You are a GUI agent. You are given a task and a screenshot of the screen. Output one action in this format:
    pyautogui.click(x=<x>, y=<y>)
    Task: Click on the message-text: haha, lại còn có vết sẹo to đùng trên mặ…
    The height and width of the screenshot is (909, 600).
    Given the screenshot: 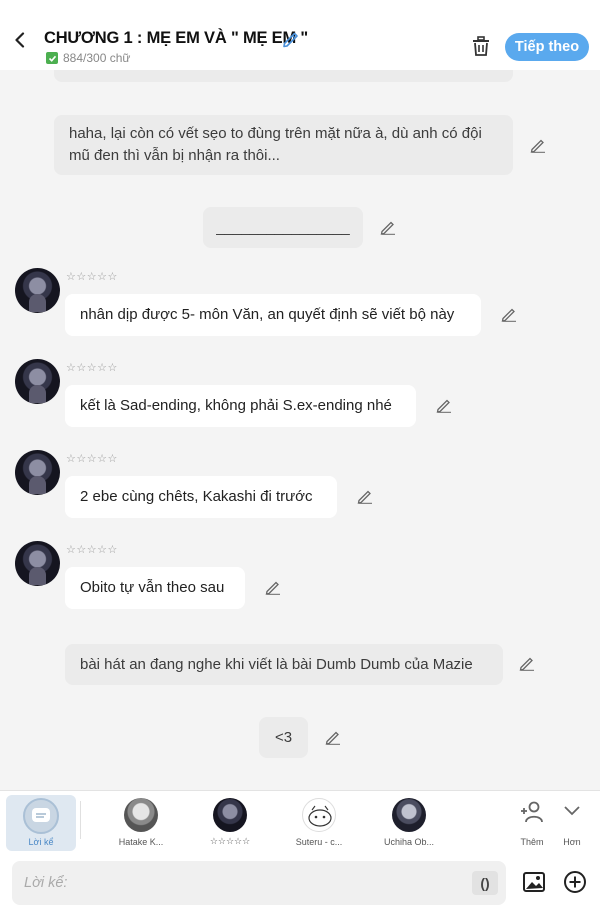 What is the action you would take?
    pyautogui.click(x=275, y=144)
    